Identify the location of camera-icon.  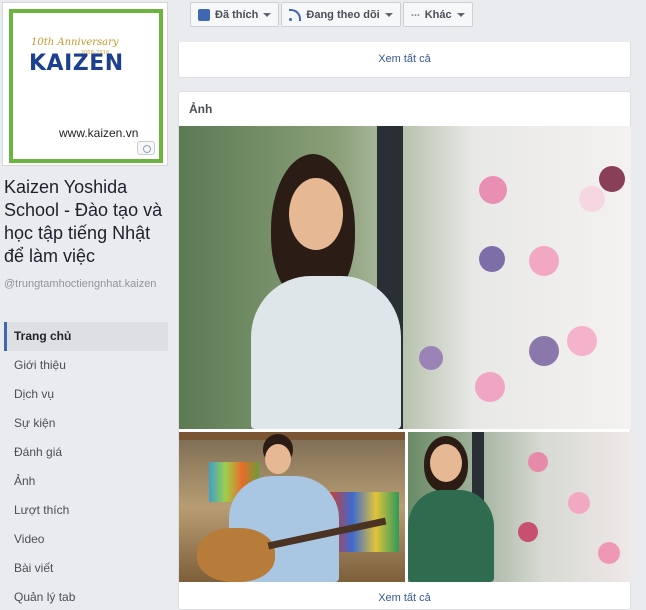
(146, 148).